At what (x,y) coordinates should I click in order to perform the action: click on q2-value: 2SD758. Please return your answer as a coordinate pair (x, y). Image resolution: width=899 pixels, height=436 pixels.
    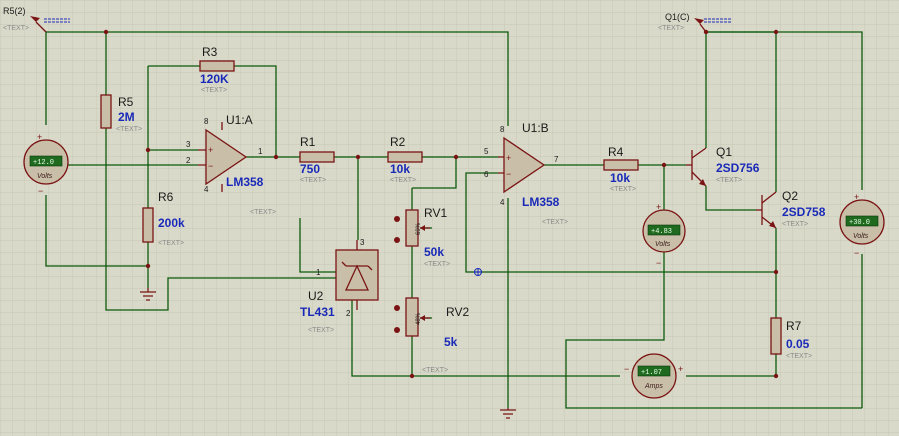
    Looking at the image, I should click on (804, 212).